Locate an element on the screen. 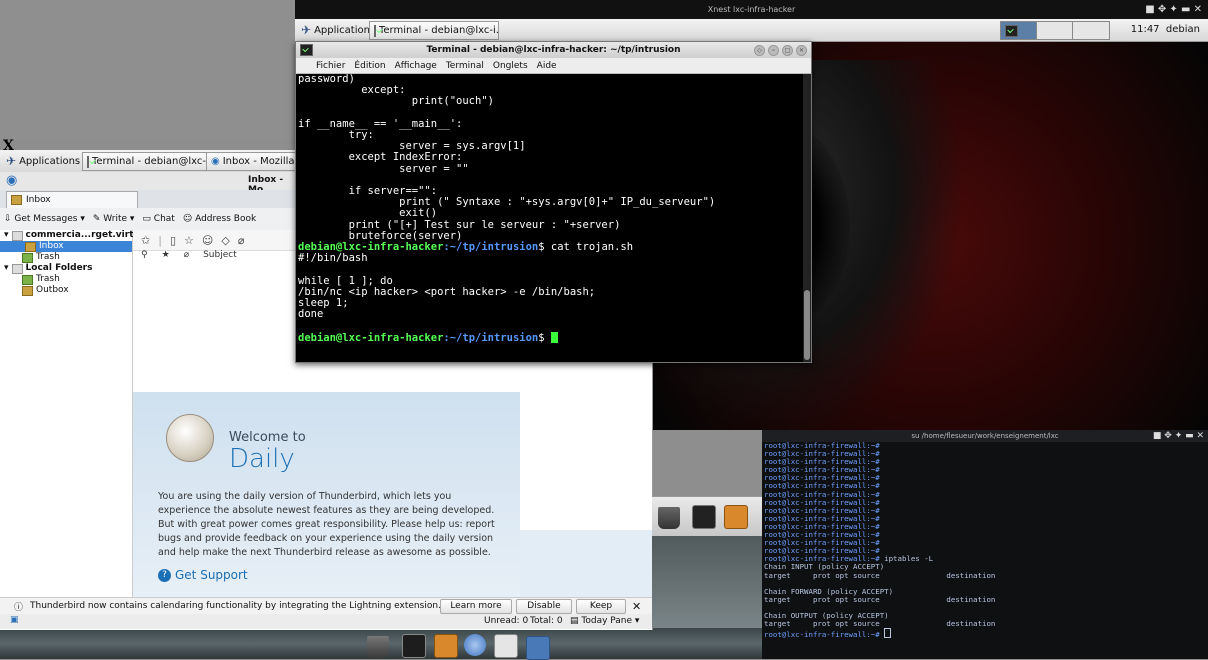  folder-inbox: Inbox is located at coordinates (66, 246).